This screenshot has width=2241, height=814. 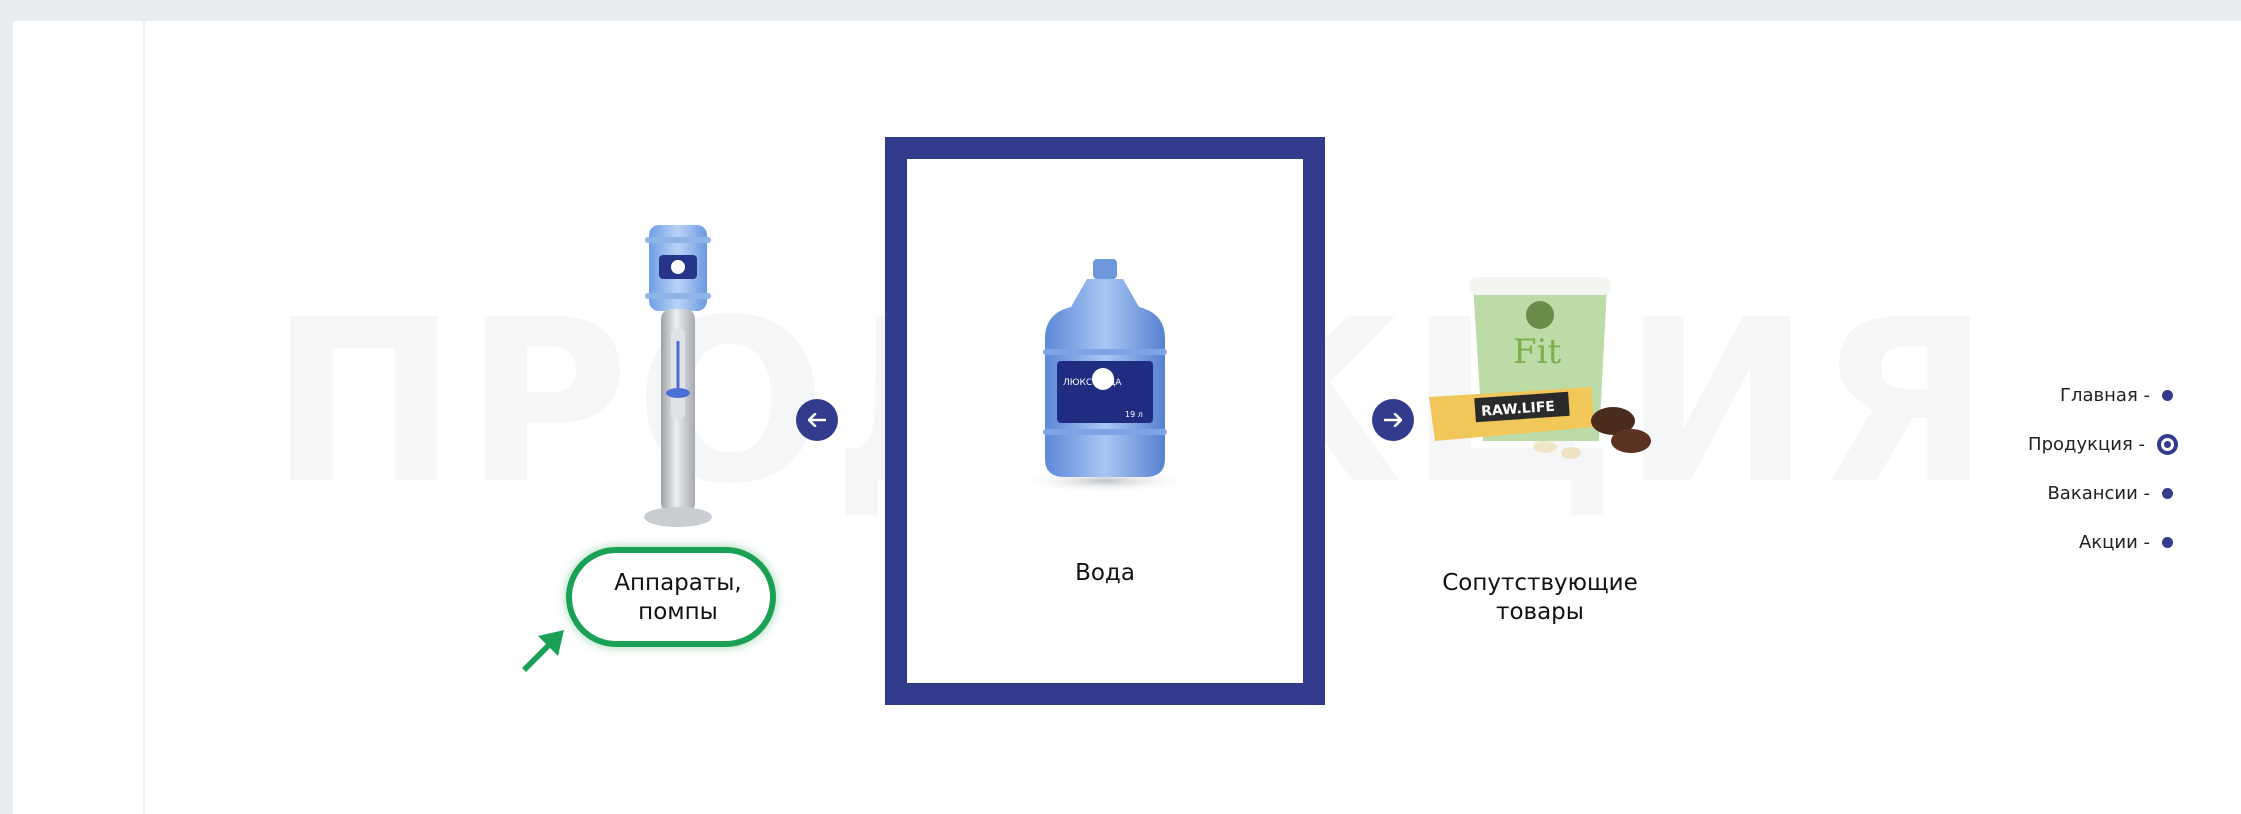 I want to click on arrow-right-icon, so click(x=1393, y=420).